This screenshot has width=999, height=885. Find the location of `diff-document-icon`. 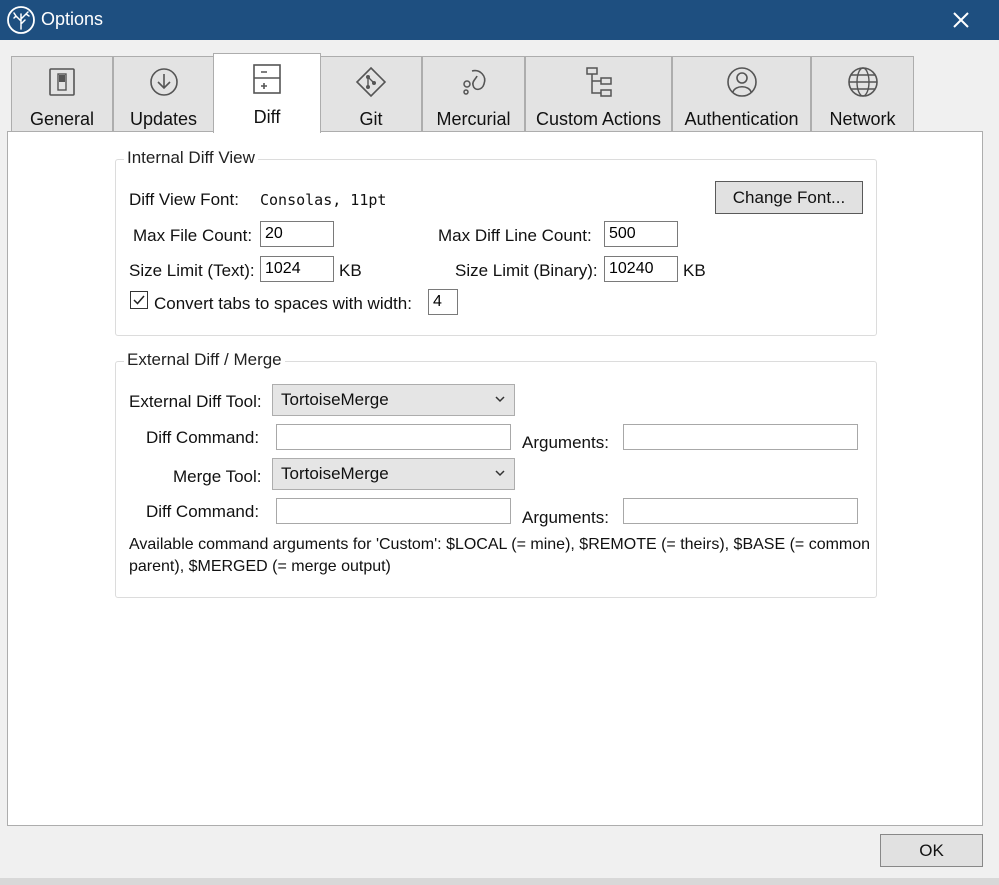

diff-document-icon is located at coordinates (267, 79).